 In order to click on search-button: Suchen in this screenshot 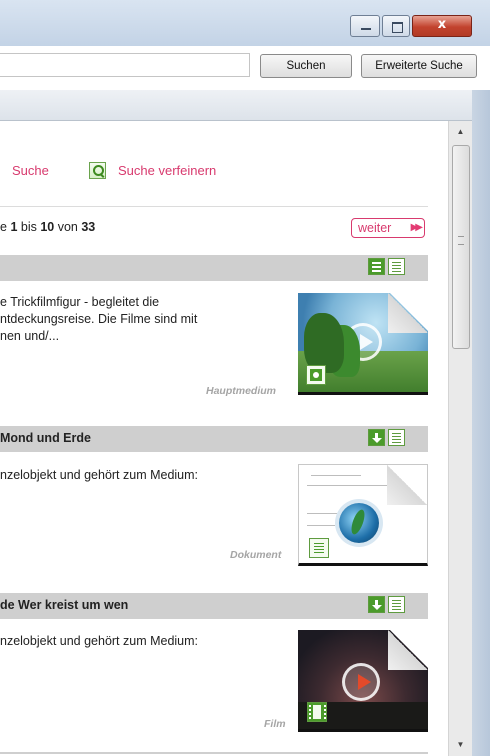, I will do `click(306, 66)`.